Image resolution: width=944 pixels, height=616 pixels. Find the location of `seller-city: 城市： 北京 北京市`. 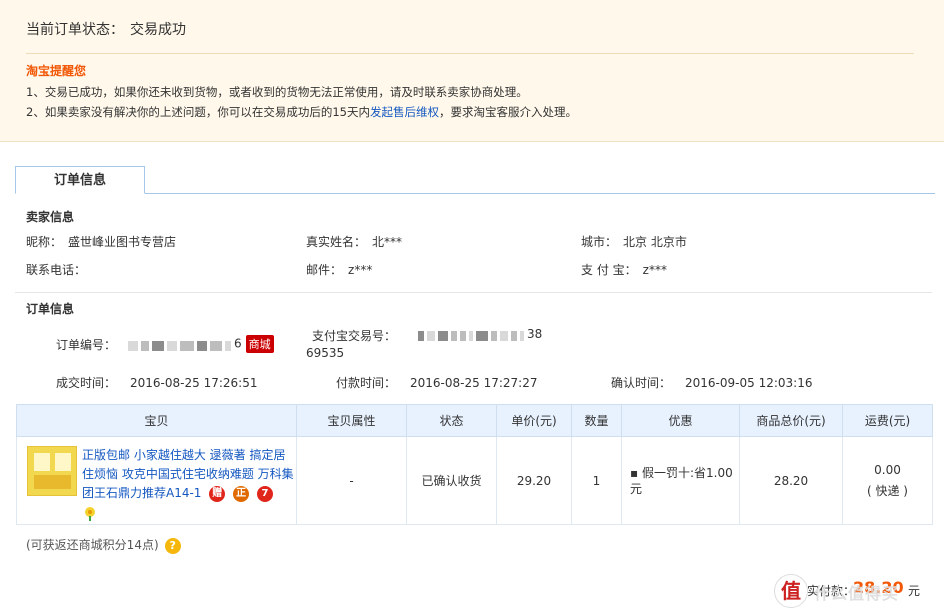

seller-city: 城市： 北京 北京市 is located at coordinates (634, 241).